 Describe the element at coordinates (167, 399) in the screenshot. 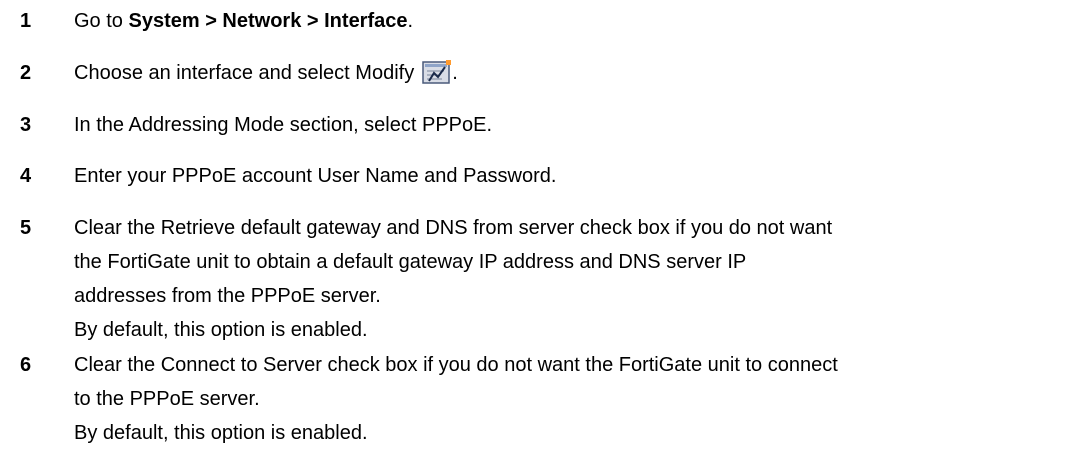

I see `step-text-line: to the PPPoE server.` at that location.